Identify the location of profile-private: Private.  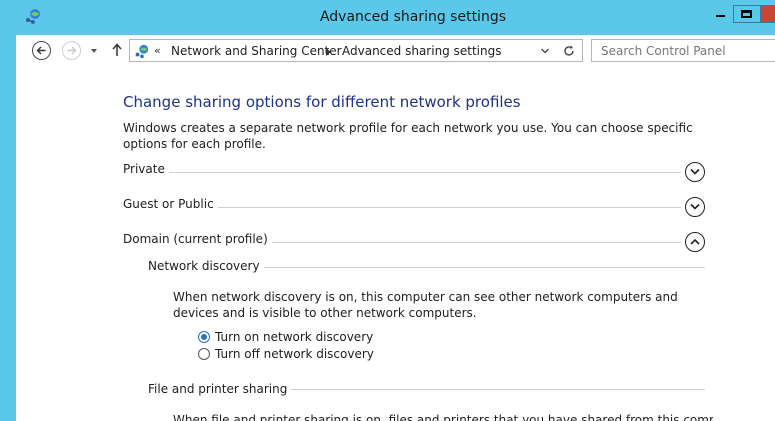
(414, 172).